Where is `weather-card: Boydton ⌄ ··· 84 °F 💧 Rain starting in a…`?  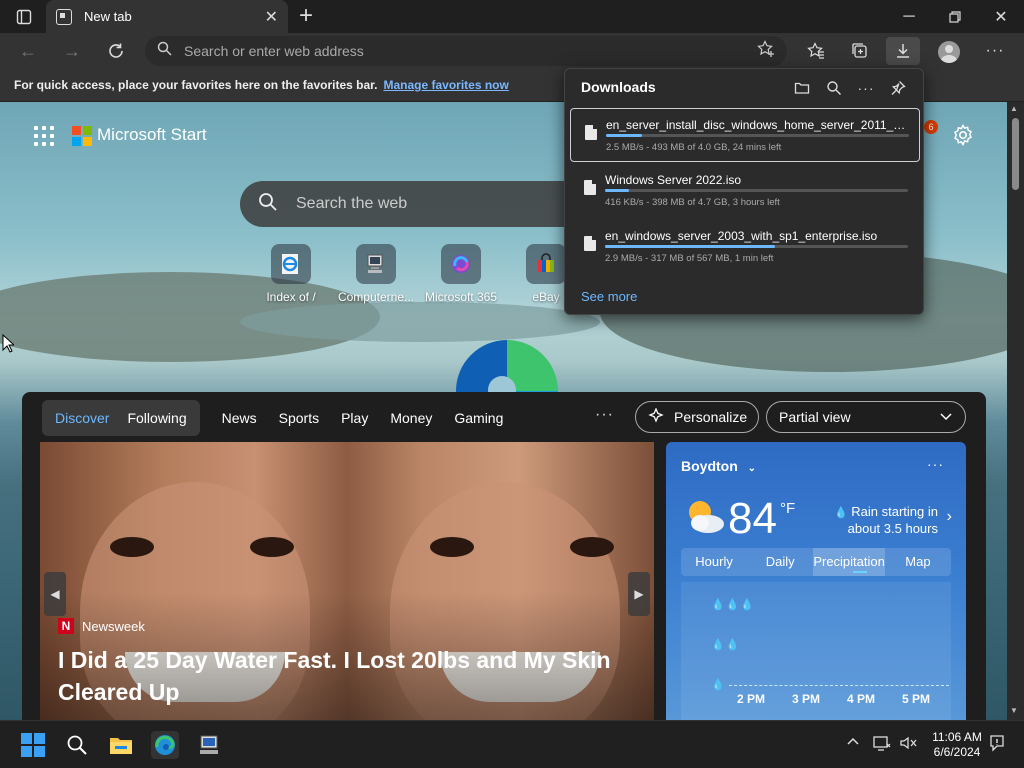
weather-card: Boydton ⌄ ··· 84 °F 💧 Rain starting in a… is located at coordinates (816, 581).